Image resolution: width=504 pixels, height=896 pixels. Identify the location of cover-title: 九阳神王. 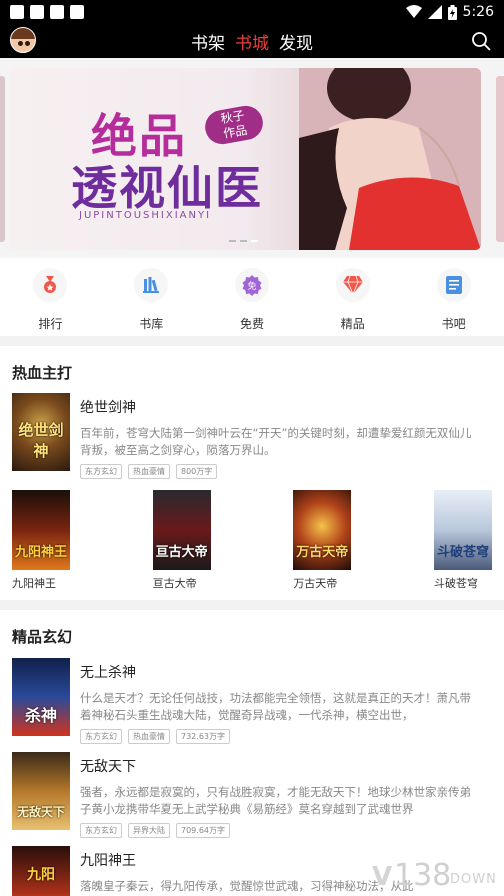
(40, 552).